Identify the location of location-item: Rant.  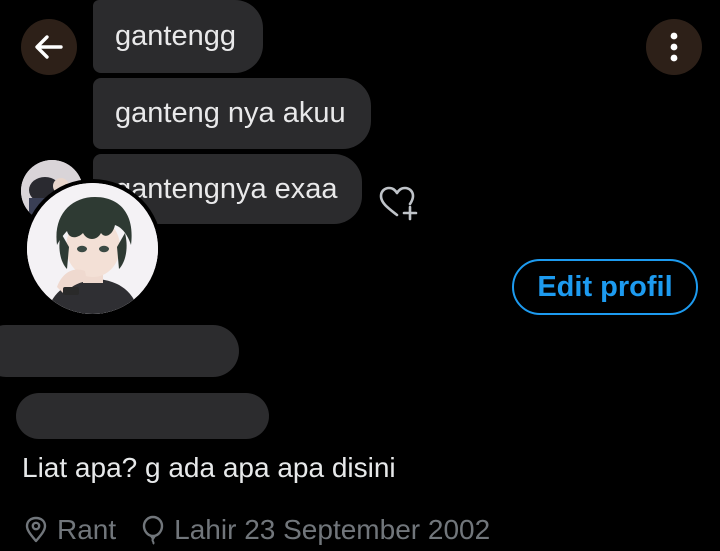
(69, 530).